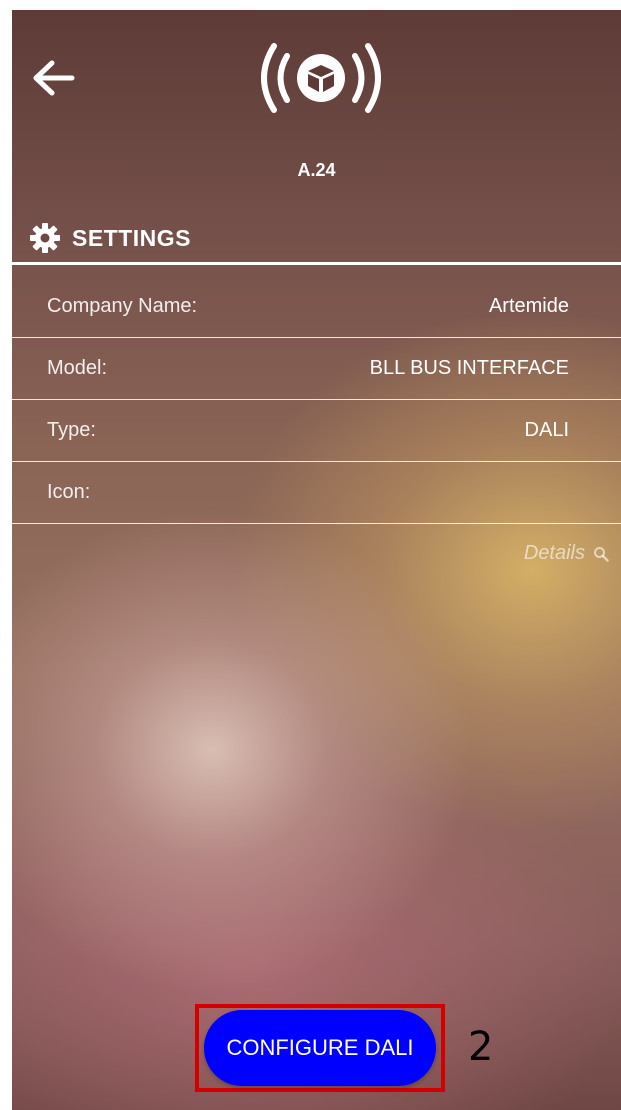 The image size is (621, 1110). I want to click on step-number-label: 2, so click(481, 1047).